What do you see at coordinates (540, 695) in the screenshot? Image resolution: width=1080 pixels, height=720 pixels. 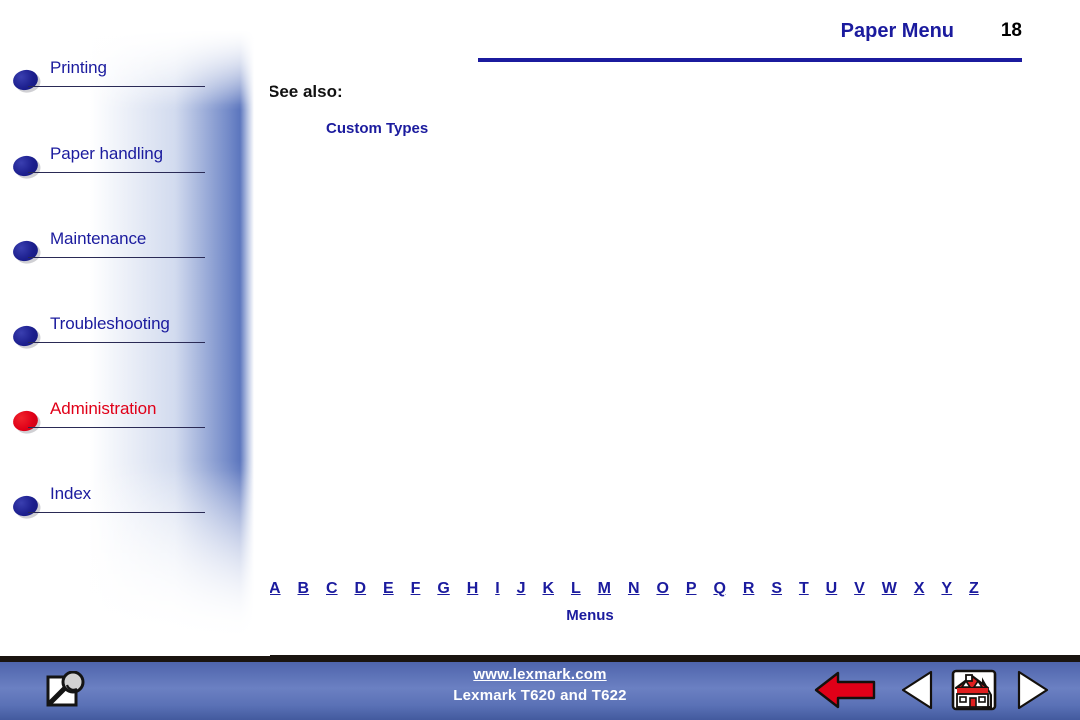 I see `printer-model-label: Lexmark T620 and T622` at bounding box center [540, 695].